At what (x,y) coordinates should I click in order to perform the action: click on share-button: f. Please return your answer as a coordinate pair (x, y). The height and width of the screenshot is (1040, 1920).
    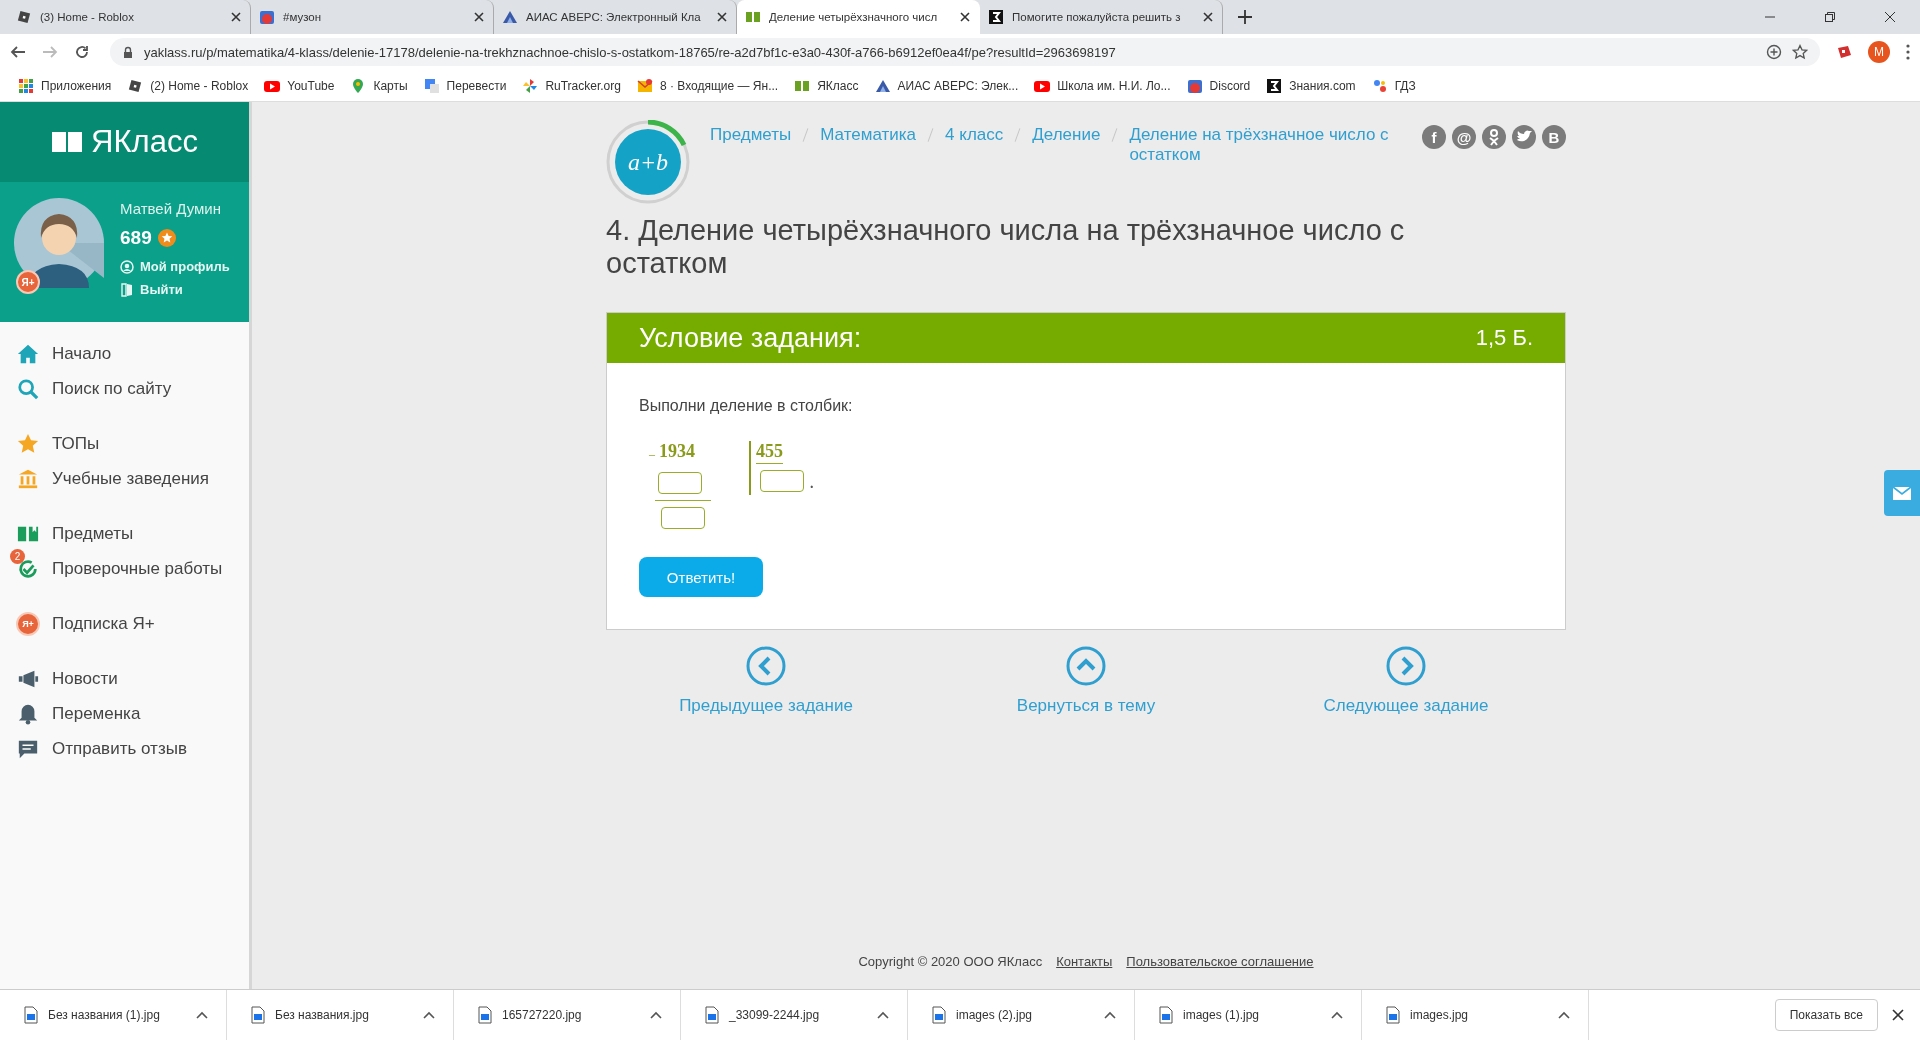
    Looking at the image, I should click on (1434, 137).